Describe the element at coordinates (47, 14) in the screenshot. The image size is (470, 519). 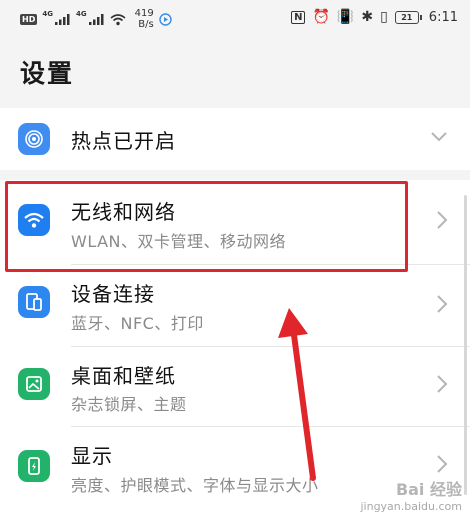
I see `sim1-network-type: 4G` at that location.